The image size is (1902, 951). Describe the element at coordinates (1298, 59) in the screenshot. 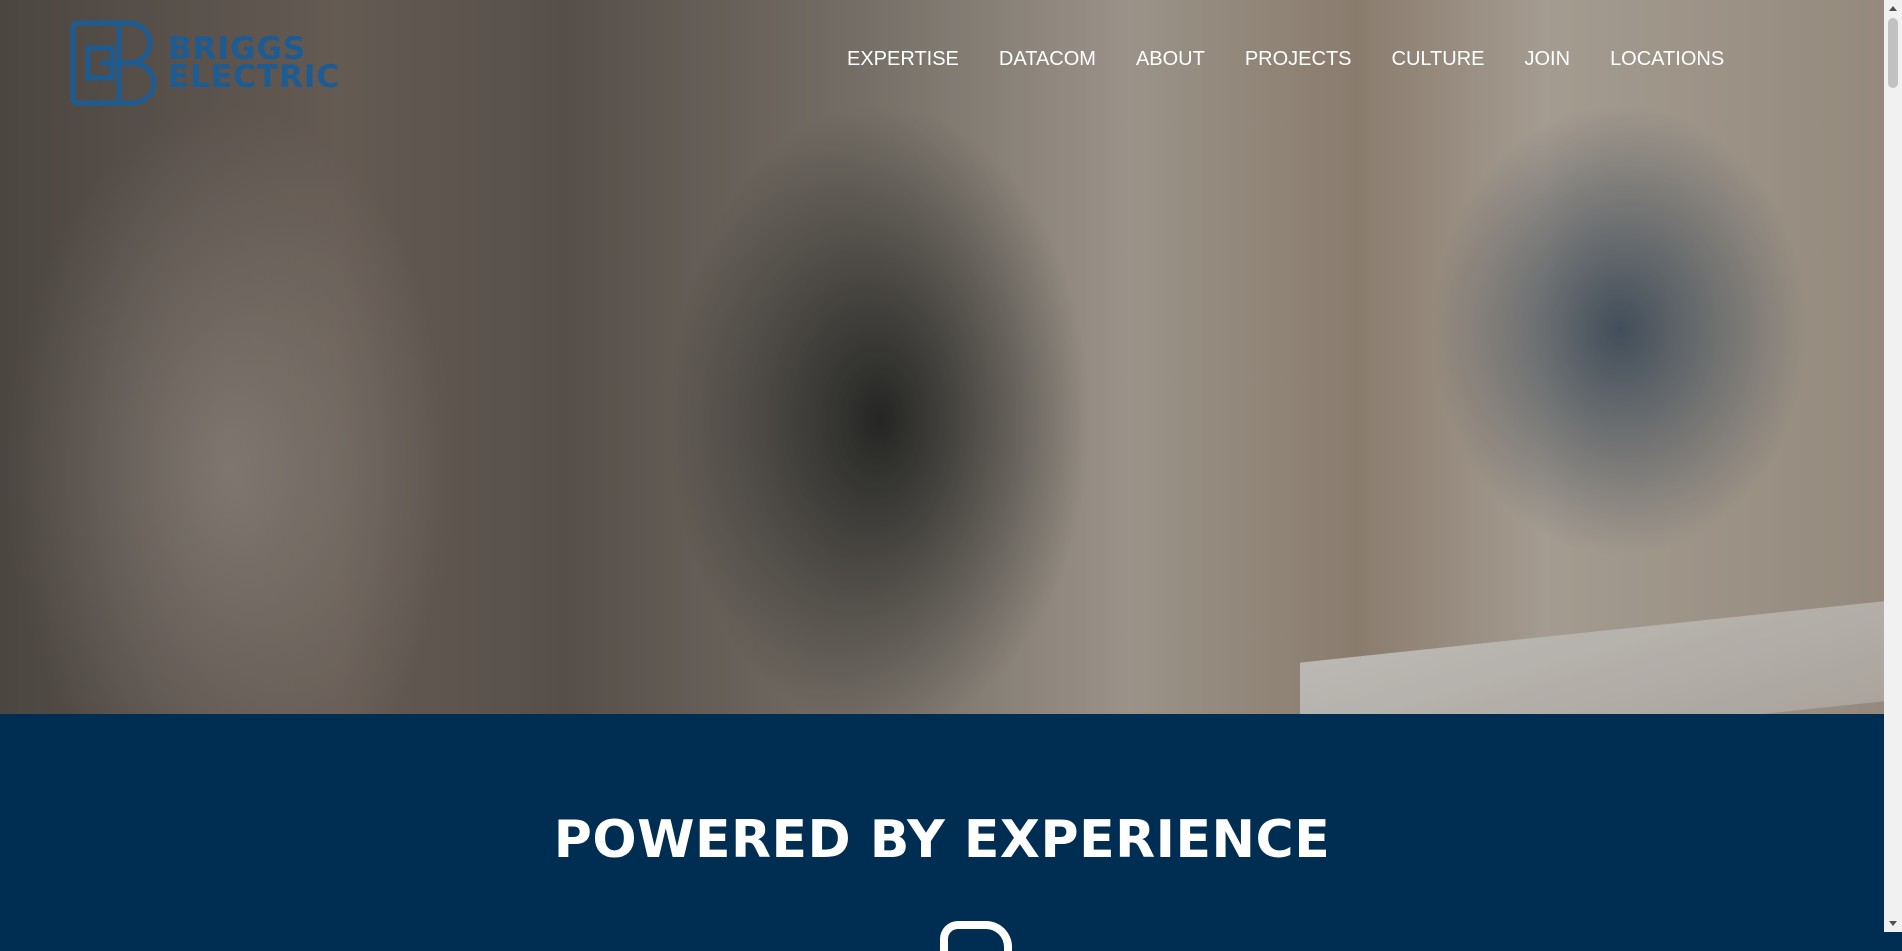

I see `nav-projects: PROJECTS` at that location.